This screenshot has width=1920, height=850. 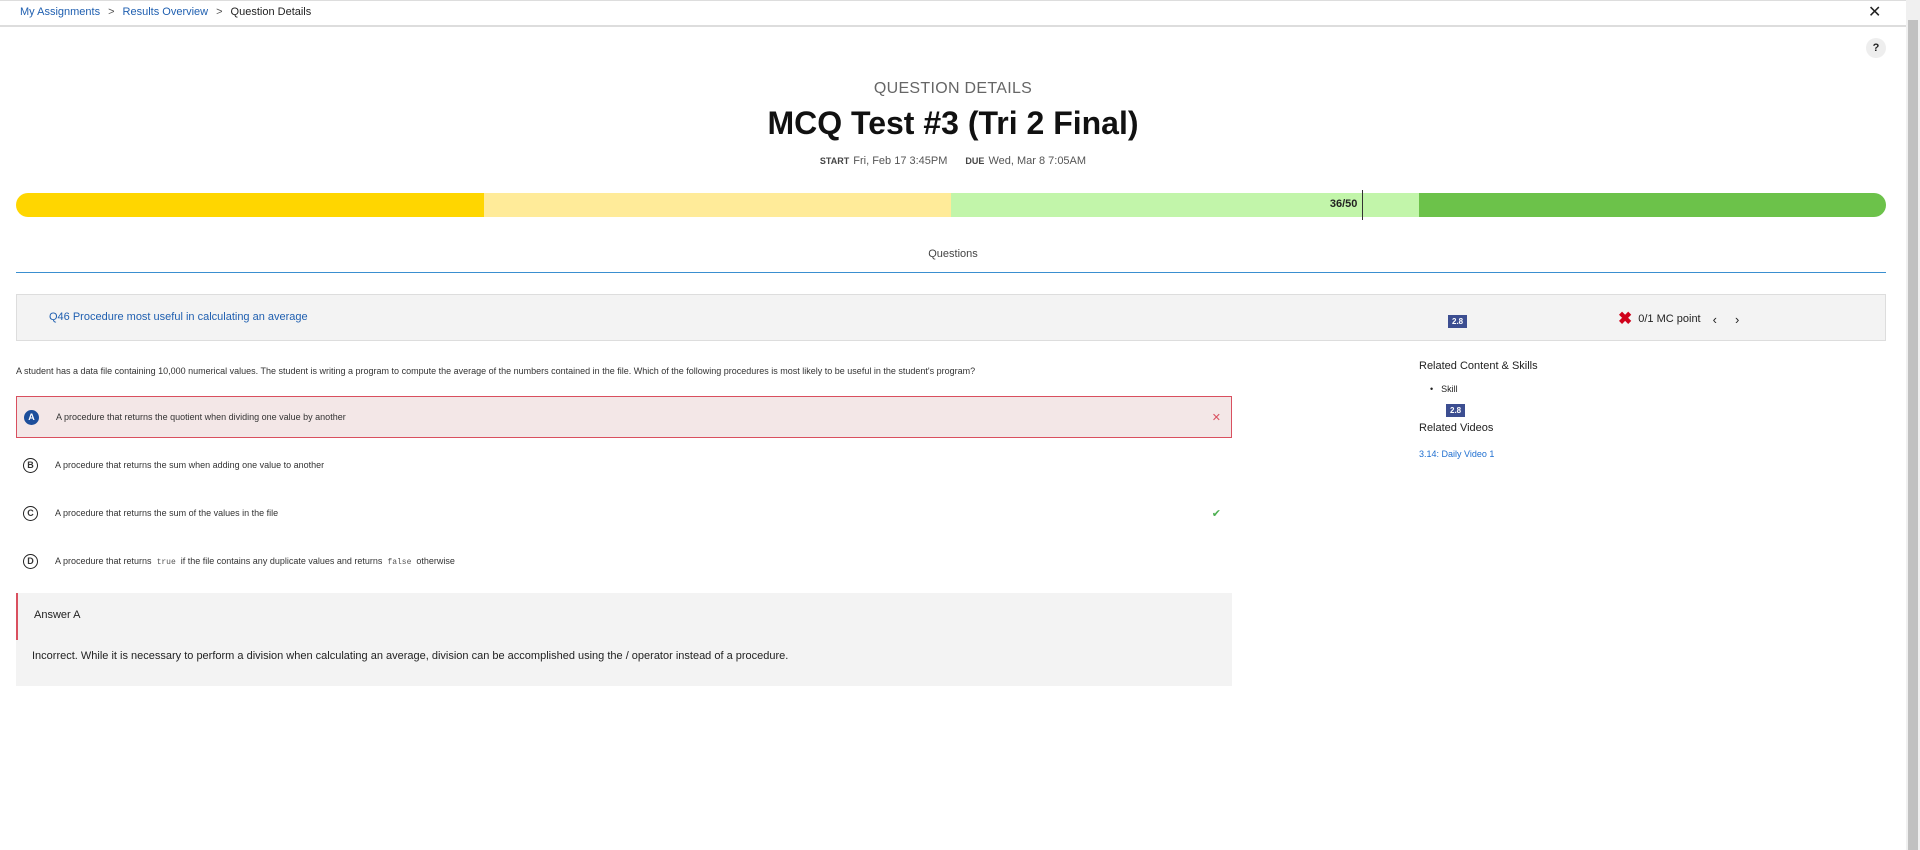 What do you see at coordinates (834, 161) in the screenshot?
I see `start-label: START` at bounding box center [834, 161].